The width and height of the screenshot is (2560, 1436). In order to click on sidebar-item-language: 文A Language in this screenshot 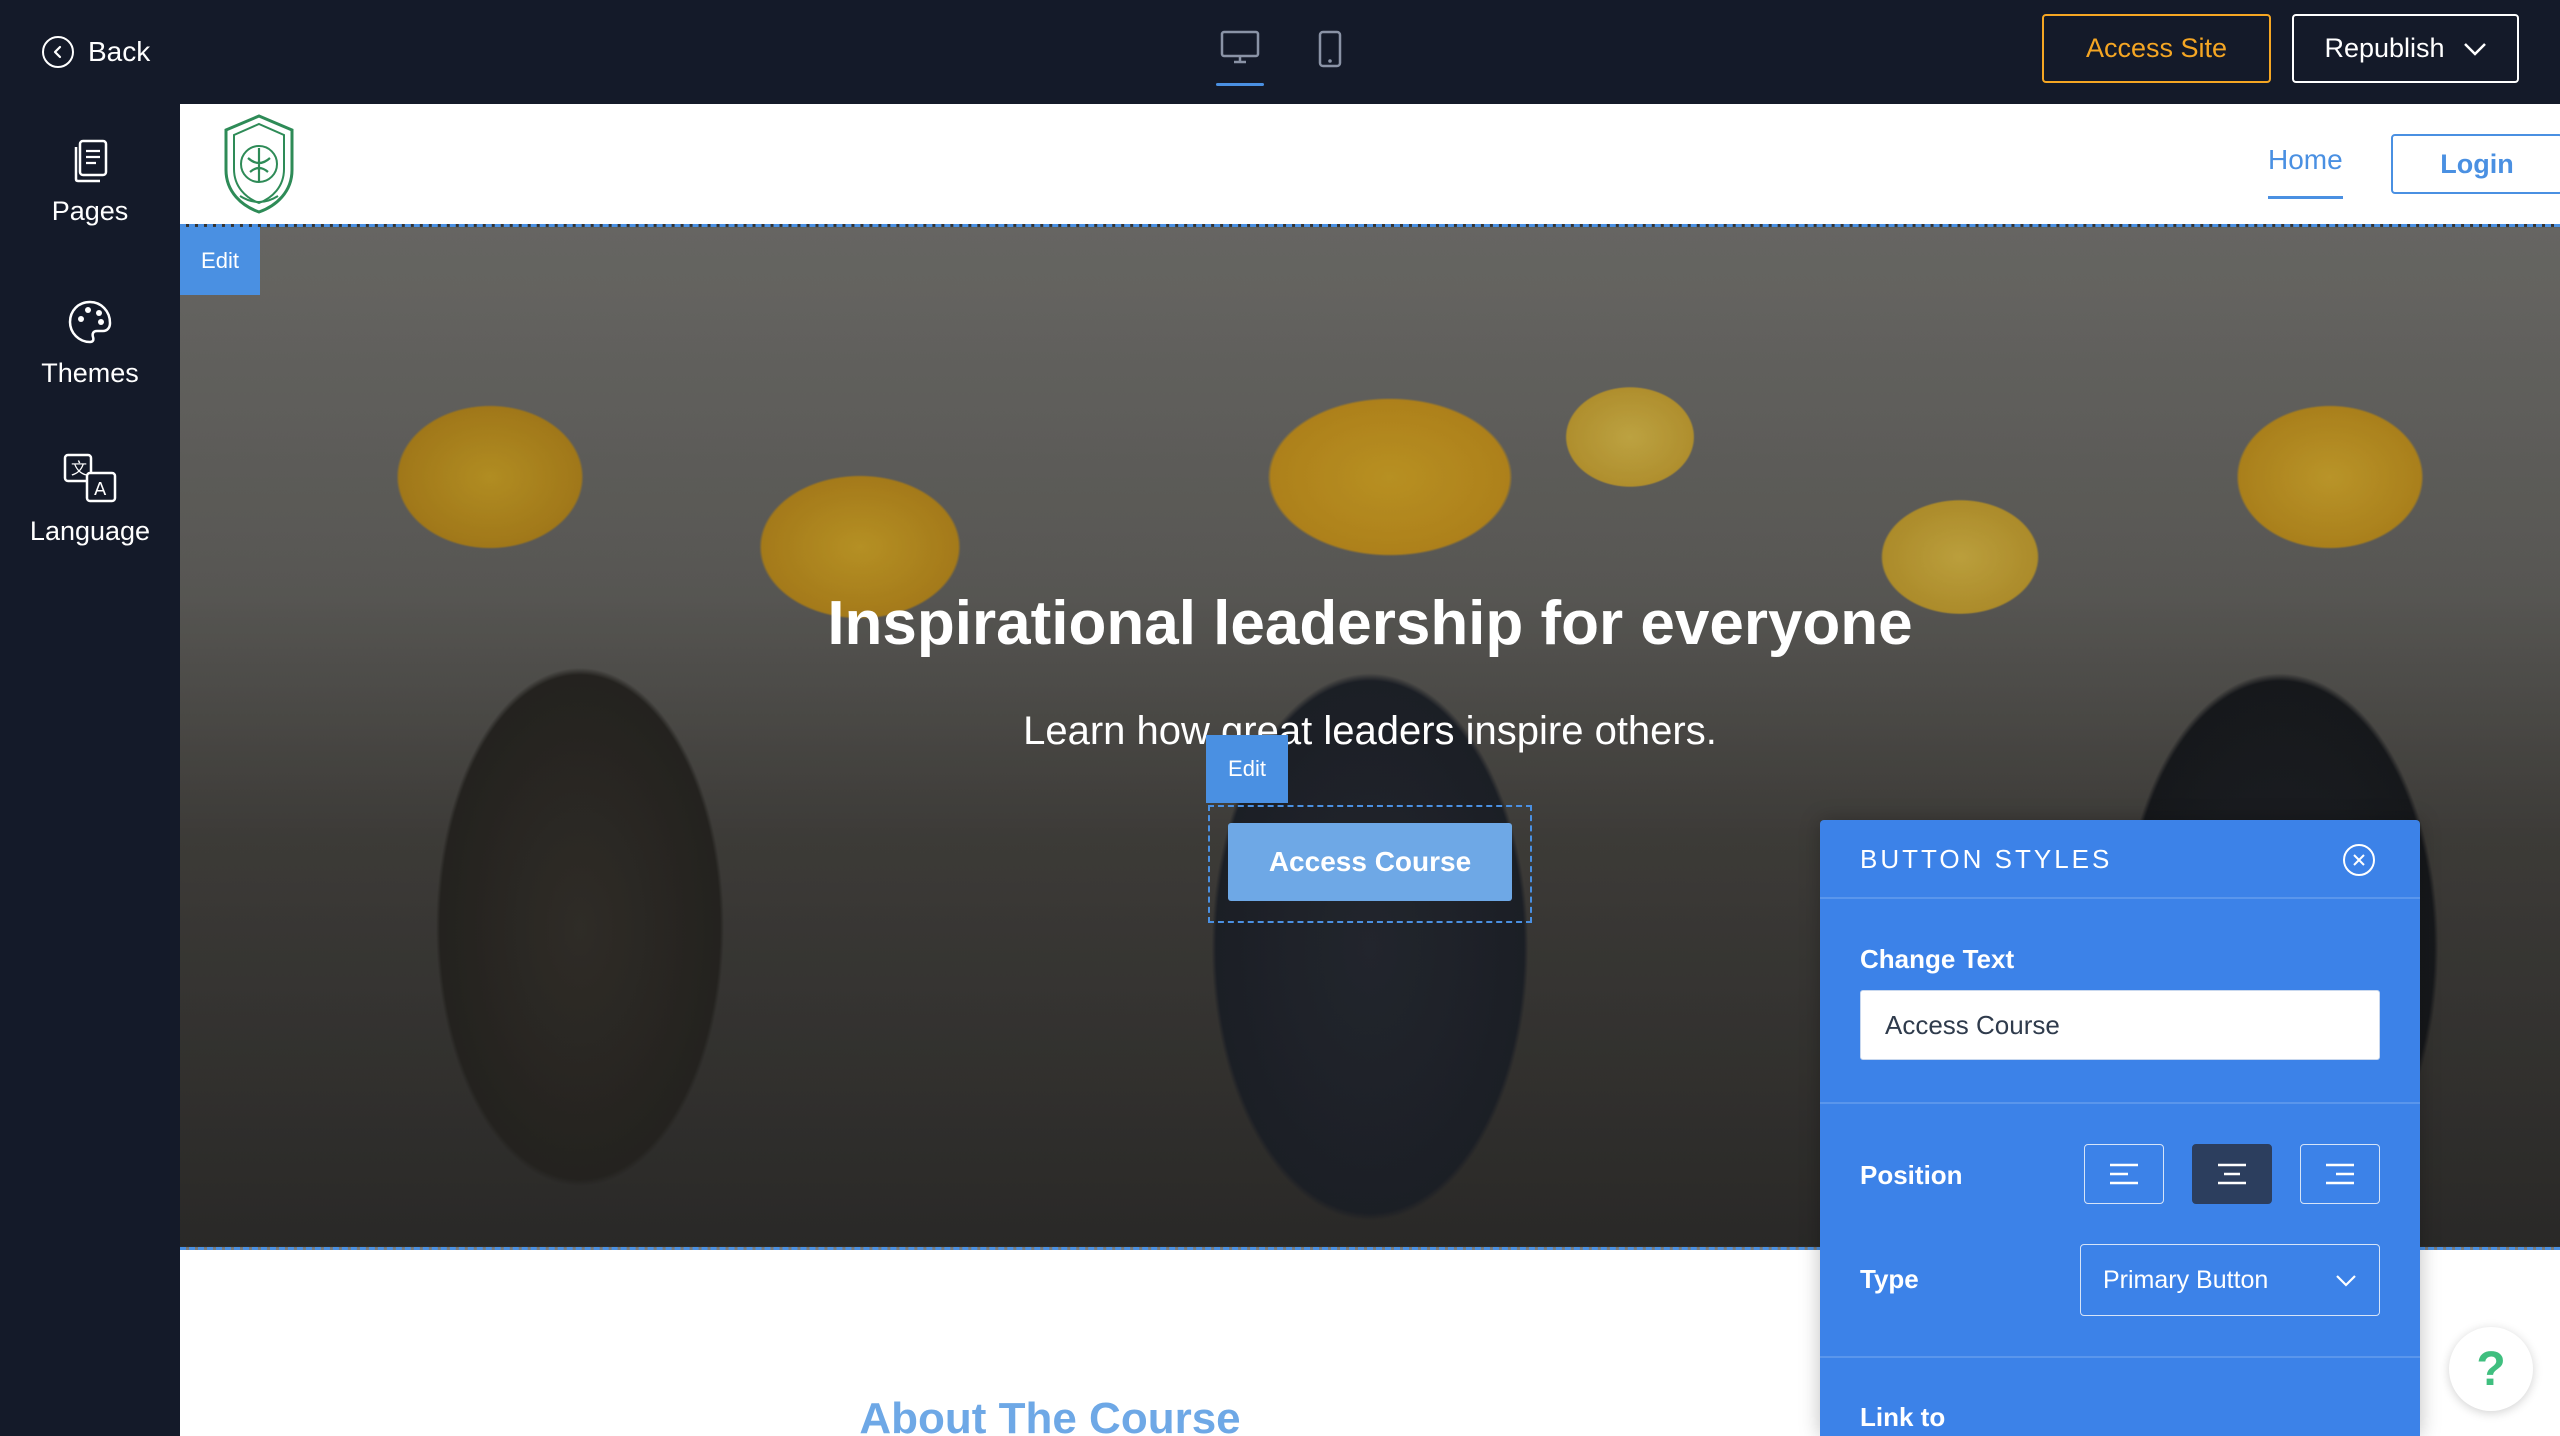, I will do `click(90, 499)`.